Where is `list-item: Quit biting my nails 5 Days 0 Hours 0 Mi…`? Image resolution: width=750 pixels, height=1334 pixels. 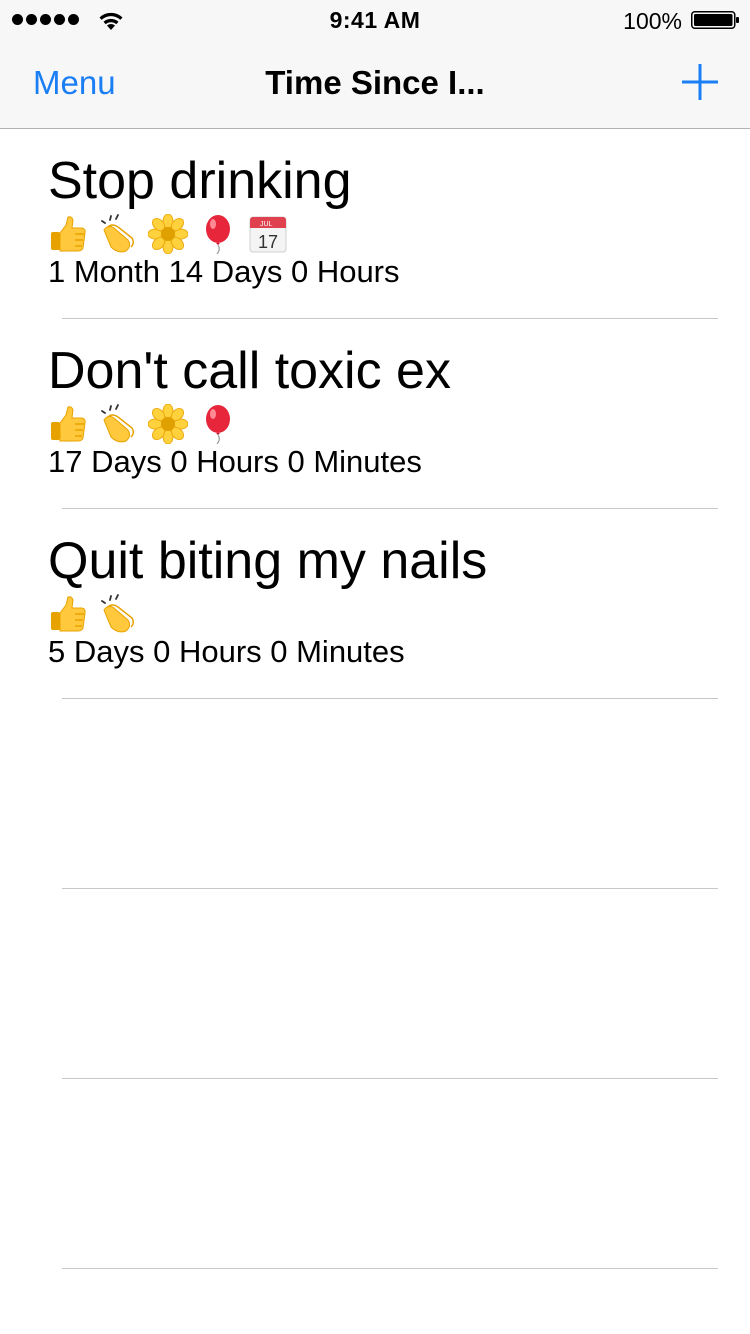
list-item: Quit biting my nails 5 Days 0 Hours 0 Mi… is located at coordinates (383, 604).